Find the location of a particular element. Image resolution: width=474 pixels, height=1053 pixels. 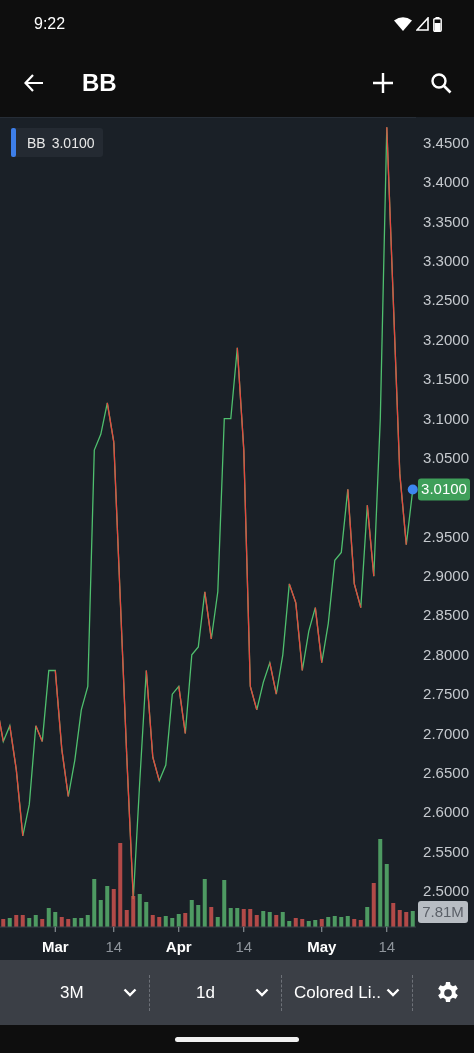

x-axis-label: May is located at coordinates (322, 946).